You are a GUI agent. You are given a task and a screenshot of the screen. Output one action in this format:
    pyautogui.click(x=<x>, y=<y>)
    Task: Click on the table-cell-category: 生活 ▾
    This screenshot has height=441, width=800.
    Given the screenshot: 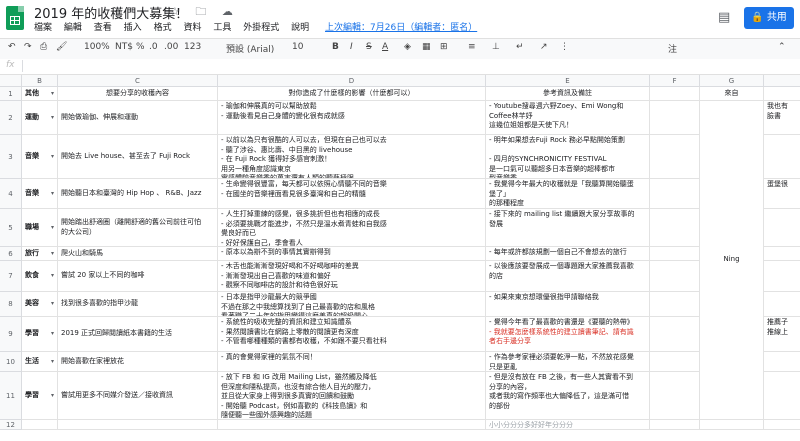 What is the action you would take?
    pyautogui.click(x=40, y=362)
    